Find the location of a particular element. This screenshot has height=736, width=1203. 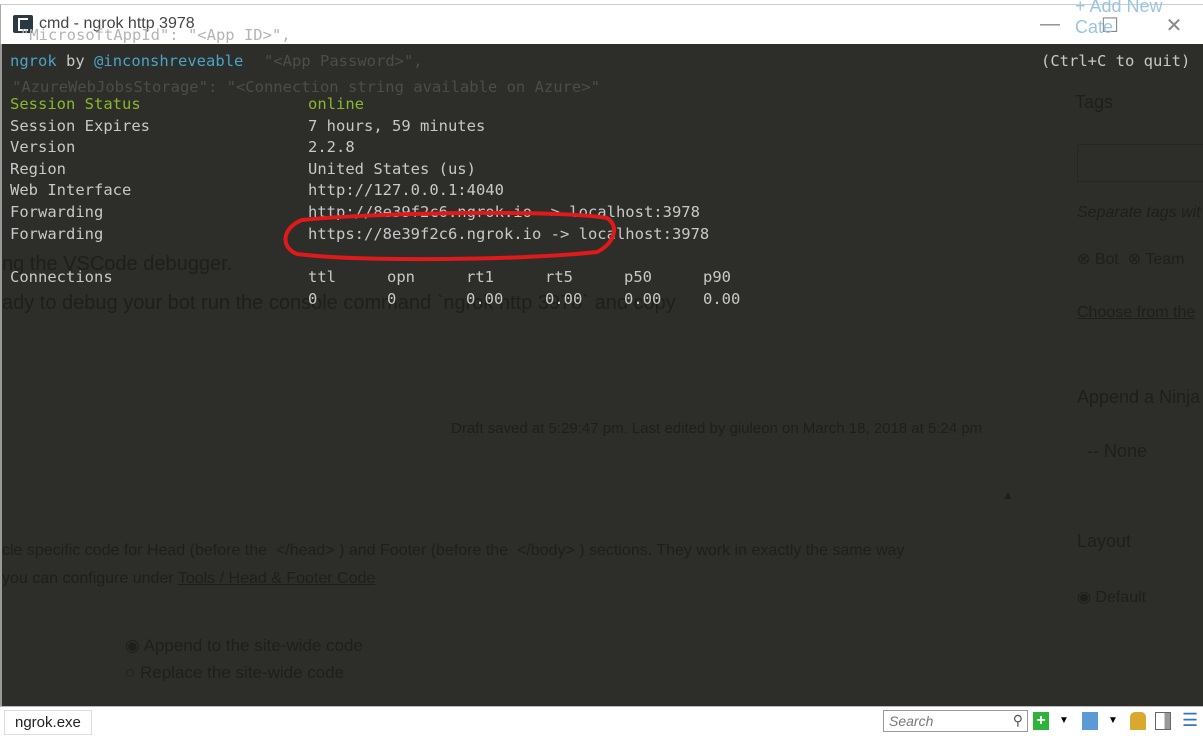

search-icon: ⚲ is located at coordinates (1017, 720).